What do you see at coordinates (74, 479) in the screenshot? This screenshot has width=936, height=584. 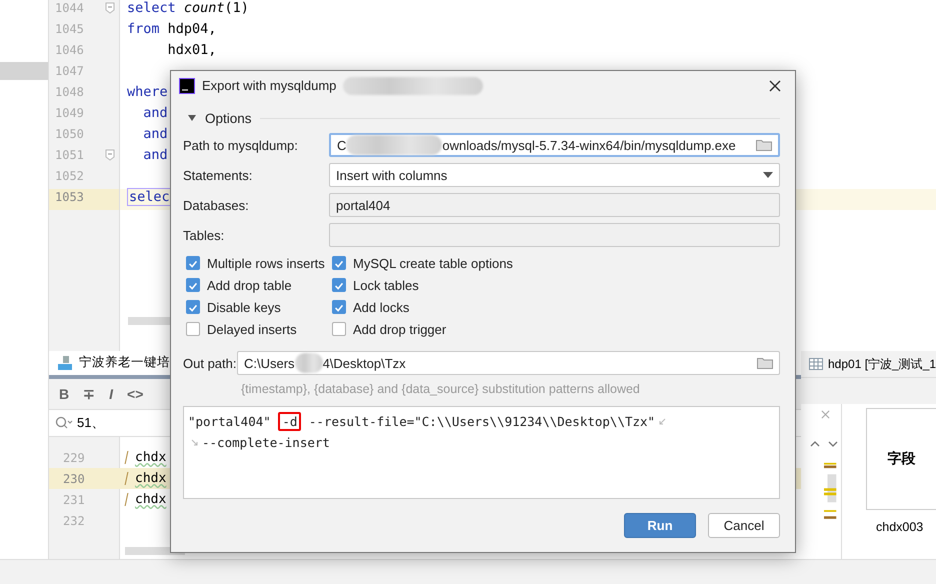 I see `line-number: 230` at bounding box center [74, 479].